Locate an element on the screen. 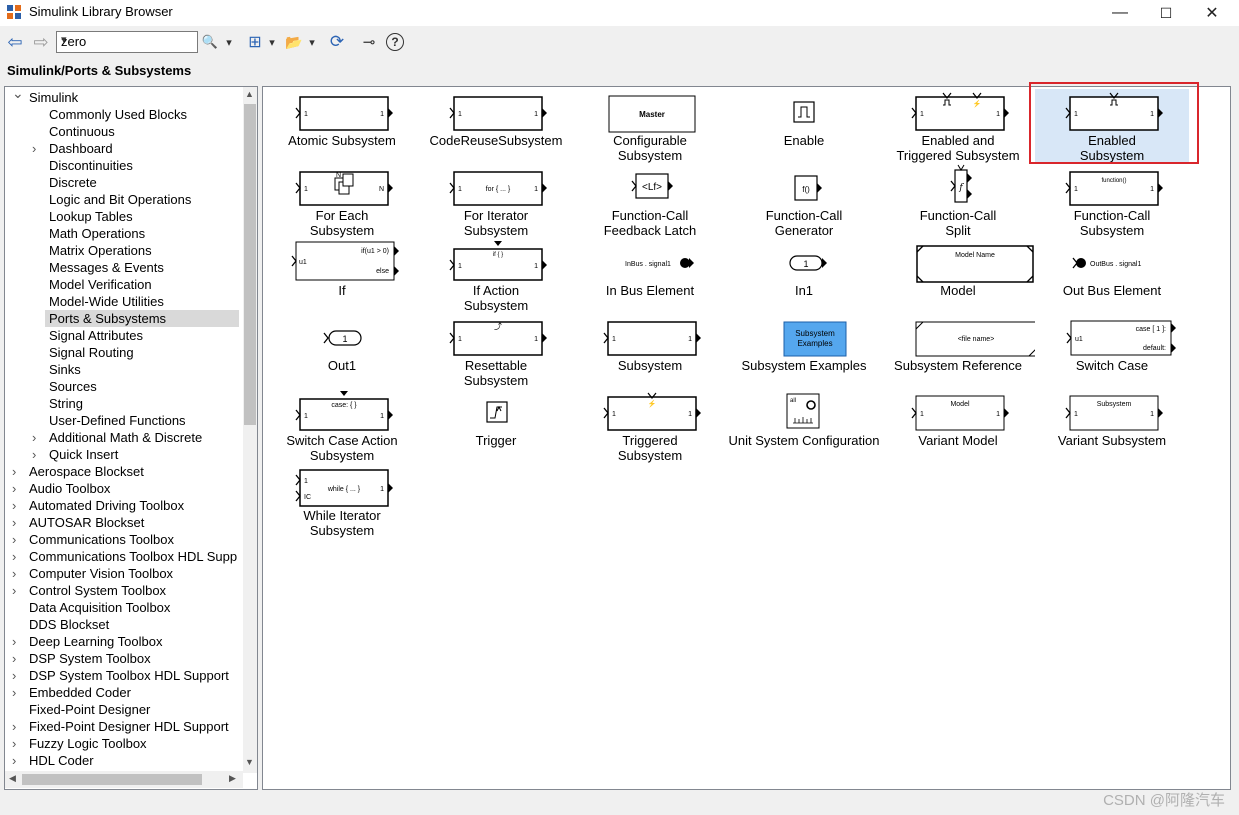 This screenshot has width=1239, height=815. block-for-iterator-subsystem: 1 1 for { ... } For Iterator Subsystem is located at coordinates (496, 201).